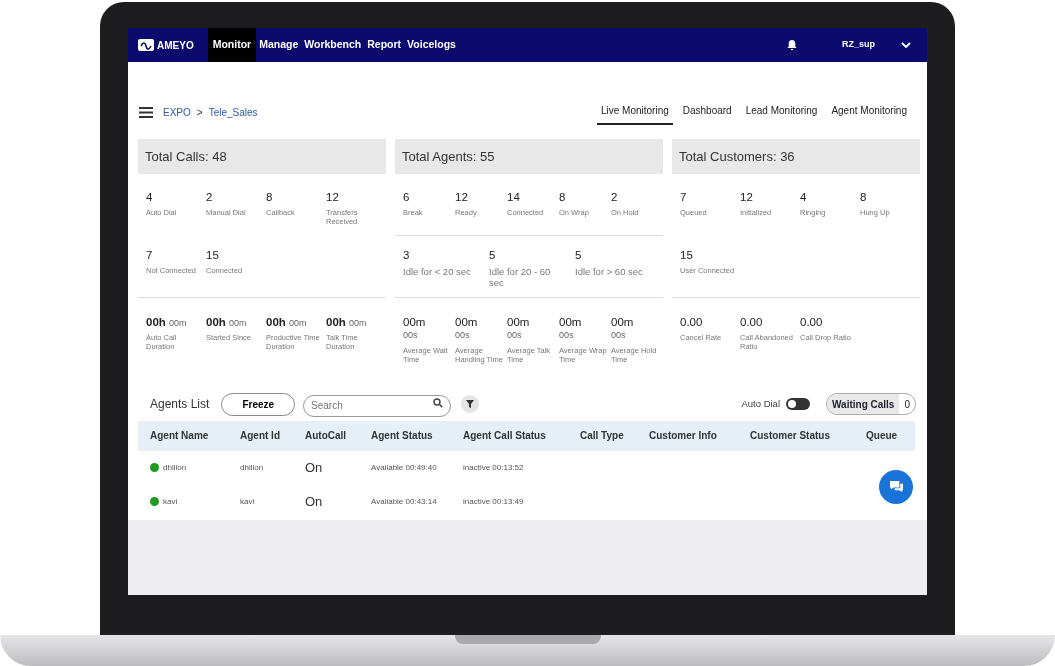 This screenshot has width=1055, height=666. What do you see at coordinates (707, 112) in the screenshot?
I see `tab: Dashboard` at bounding box center [707, 112].